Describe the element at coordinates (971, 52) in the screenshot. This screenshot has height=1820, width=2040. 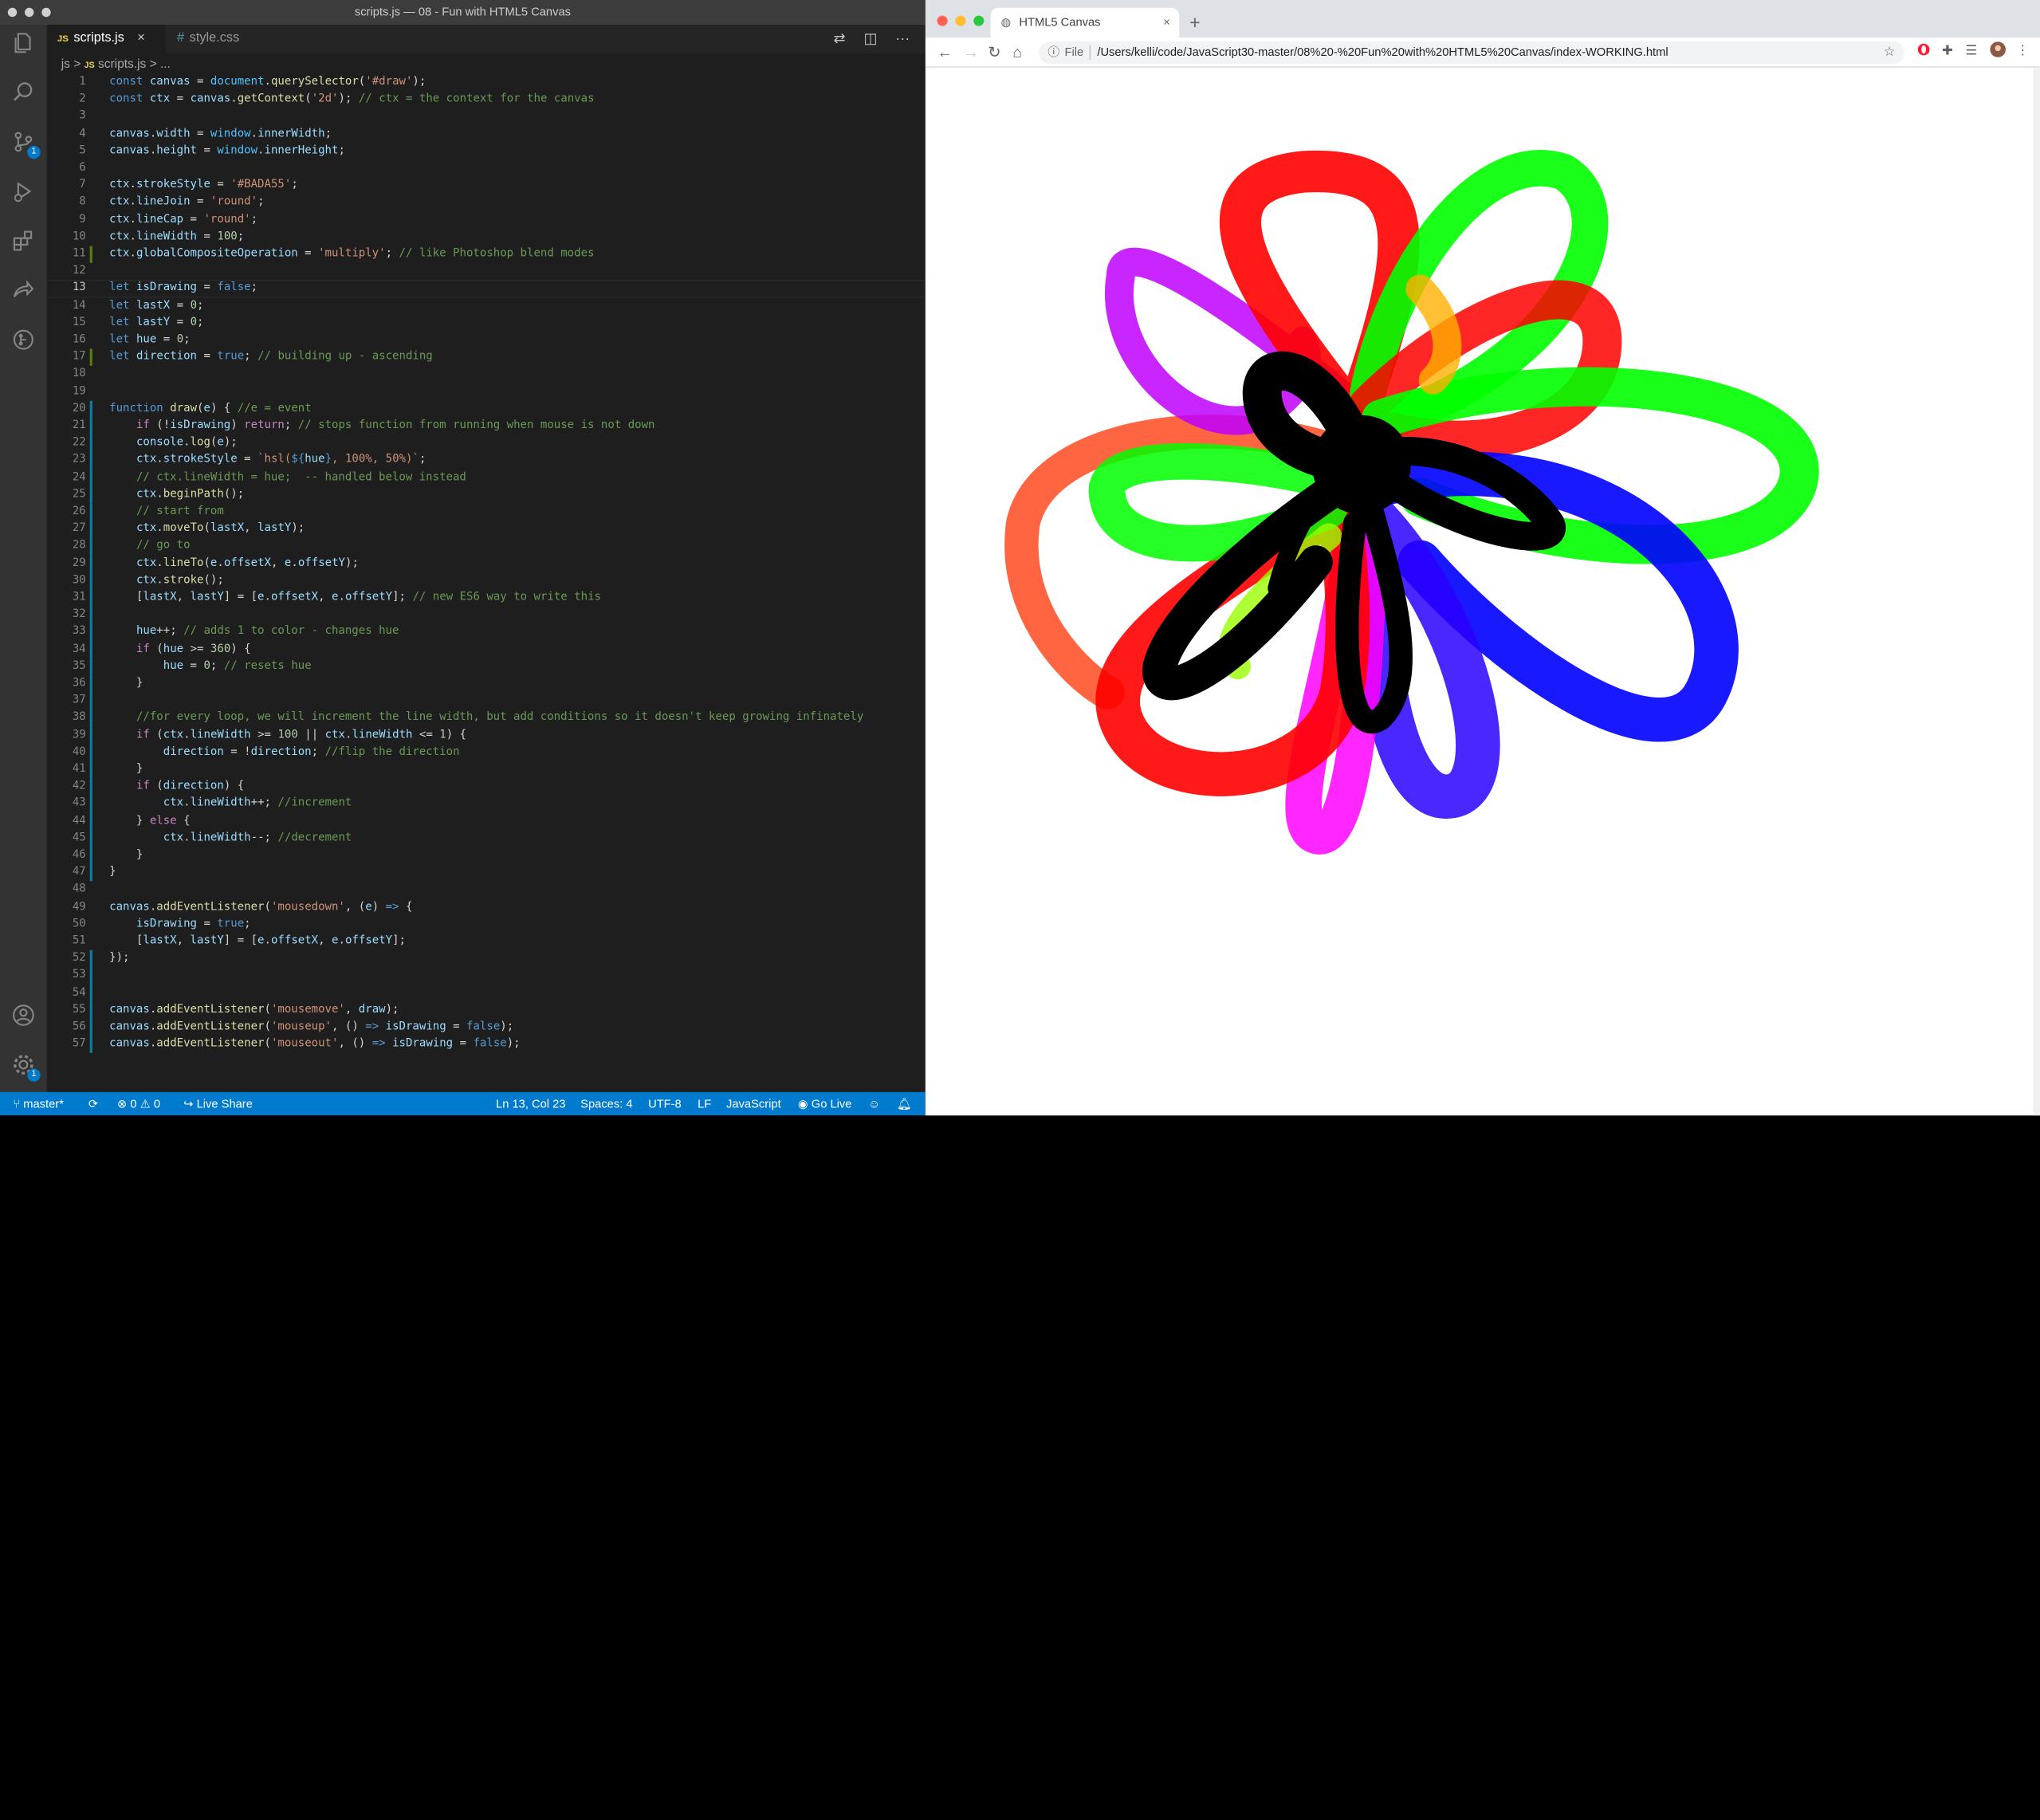
I see `forward-button: →` at that location.